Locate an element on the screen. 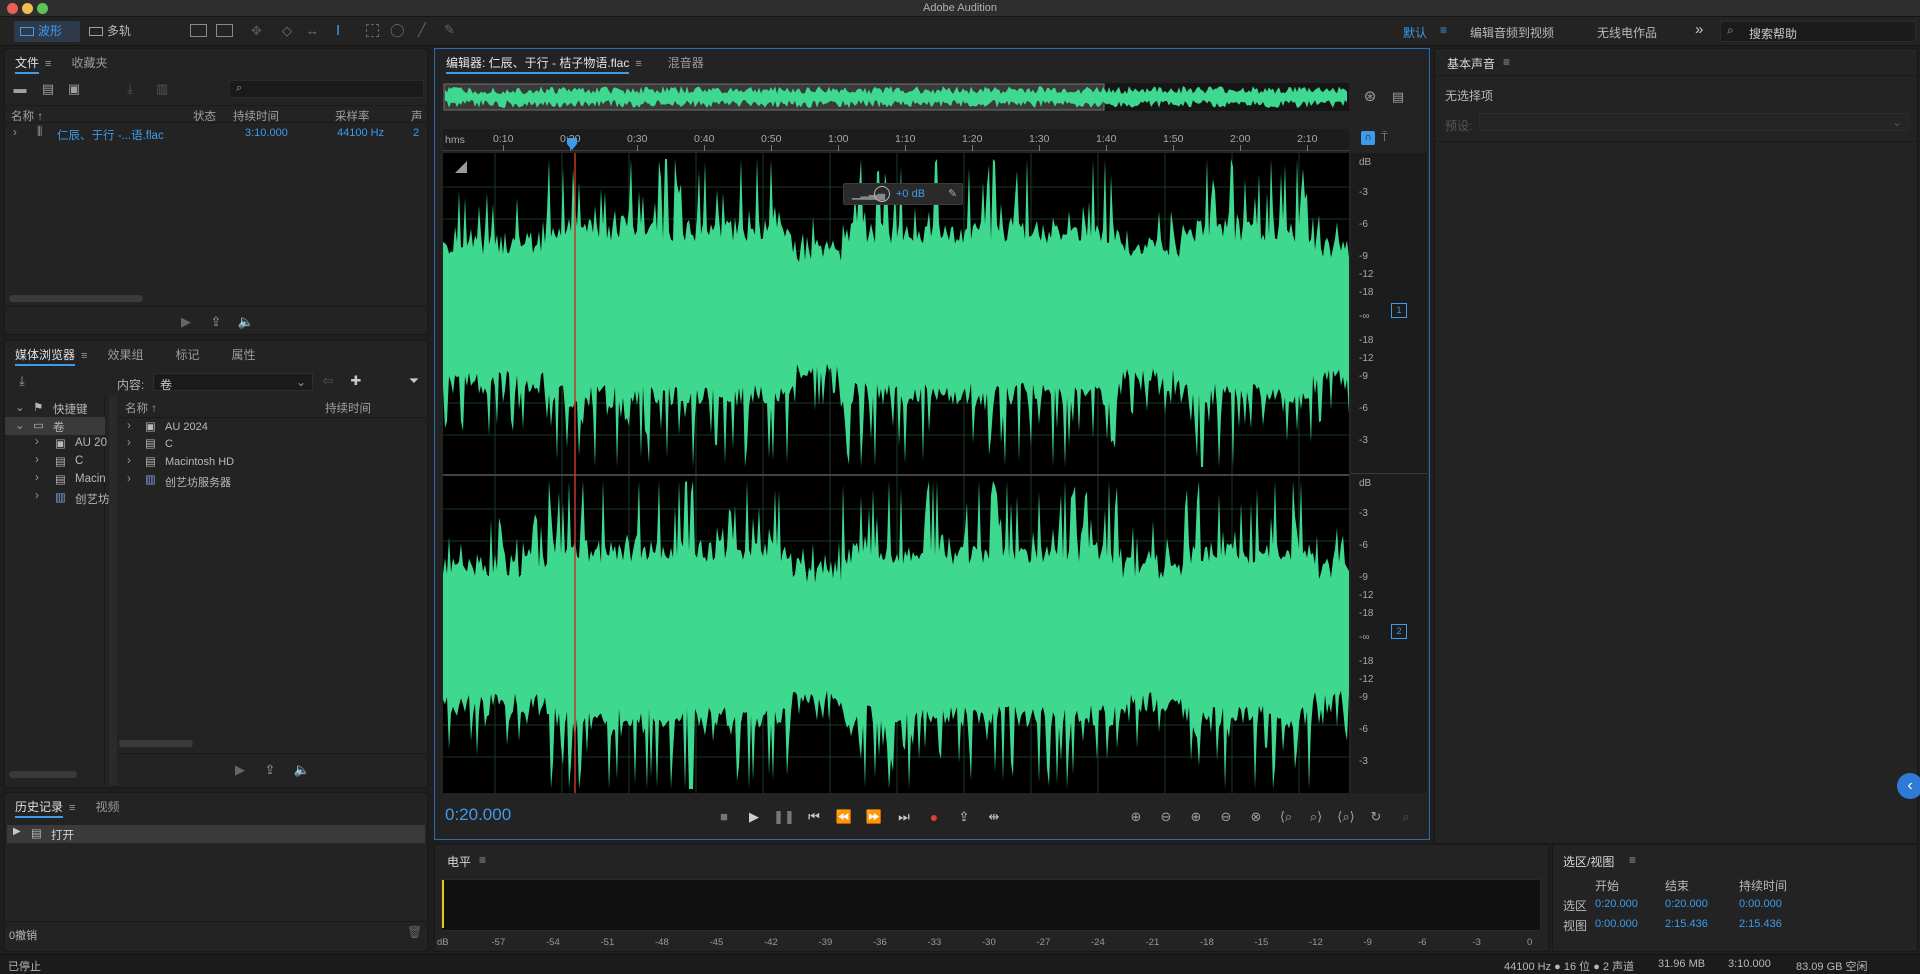 The image size is (1920, 974). loop-playback-button: ⇪ is located at coordinates (964, 817).